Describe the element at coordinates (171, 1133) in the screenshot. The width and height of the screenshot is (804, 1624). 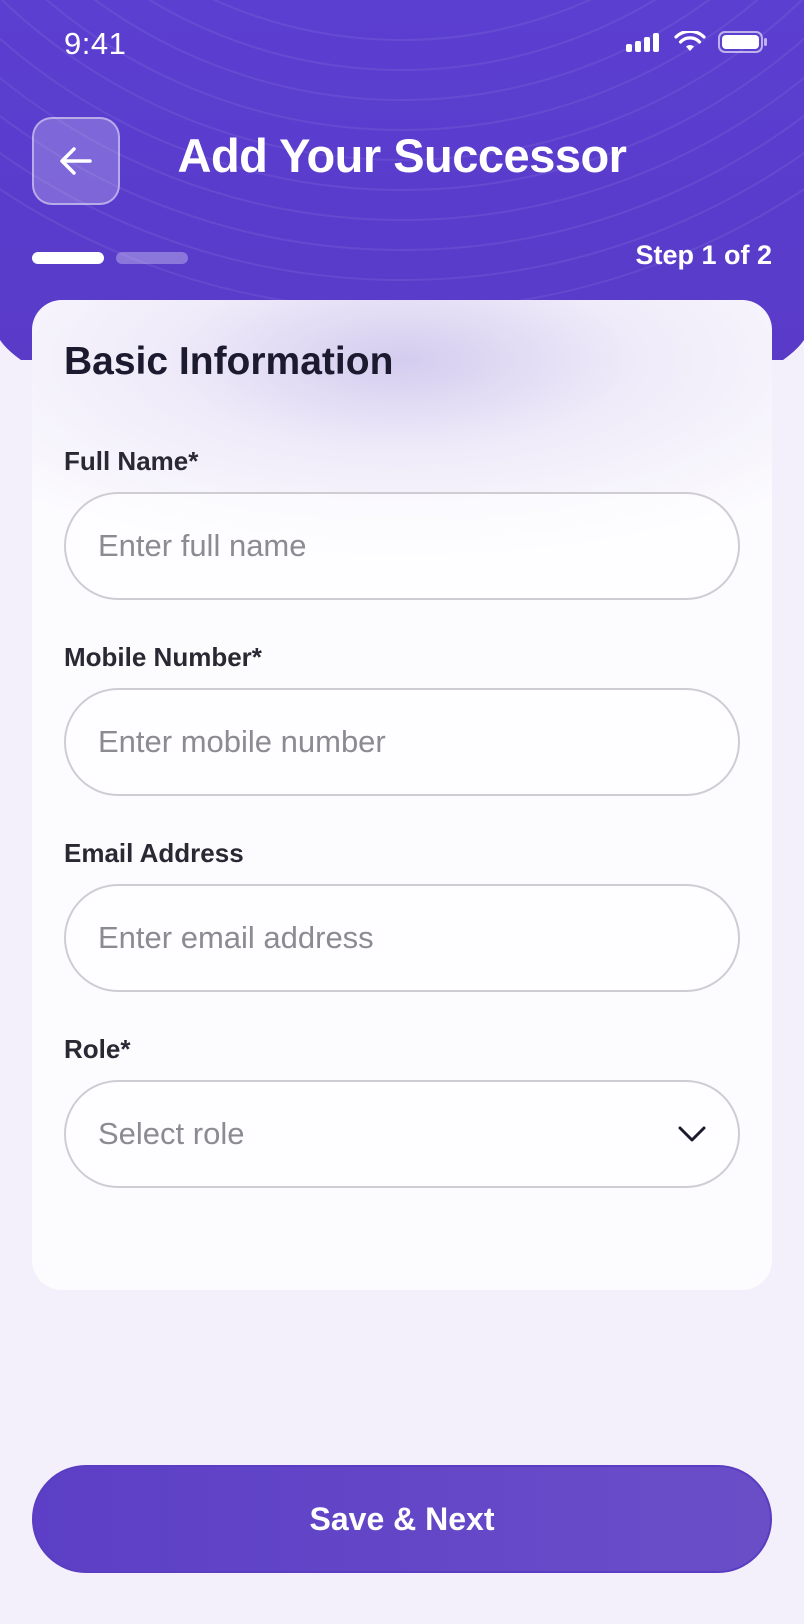
I see `role-select-placeholder: Select role` at that location.